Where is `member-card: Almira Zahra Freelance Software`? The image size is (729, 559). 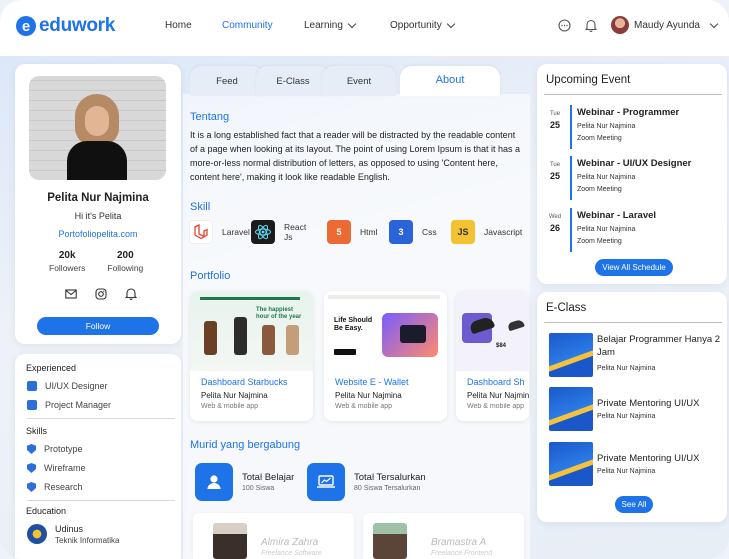 member-card: Almira Zahra Freelance Software is located at coordinates (273, 536).